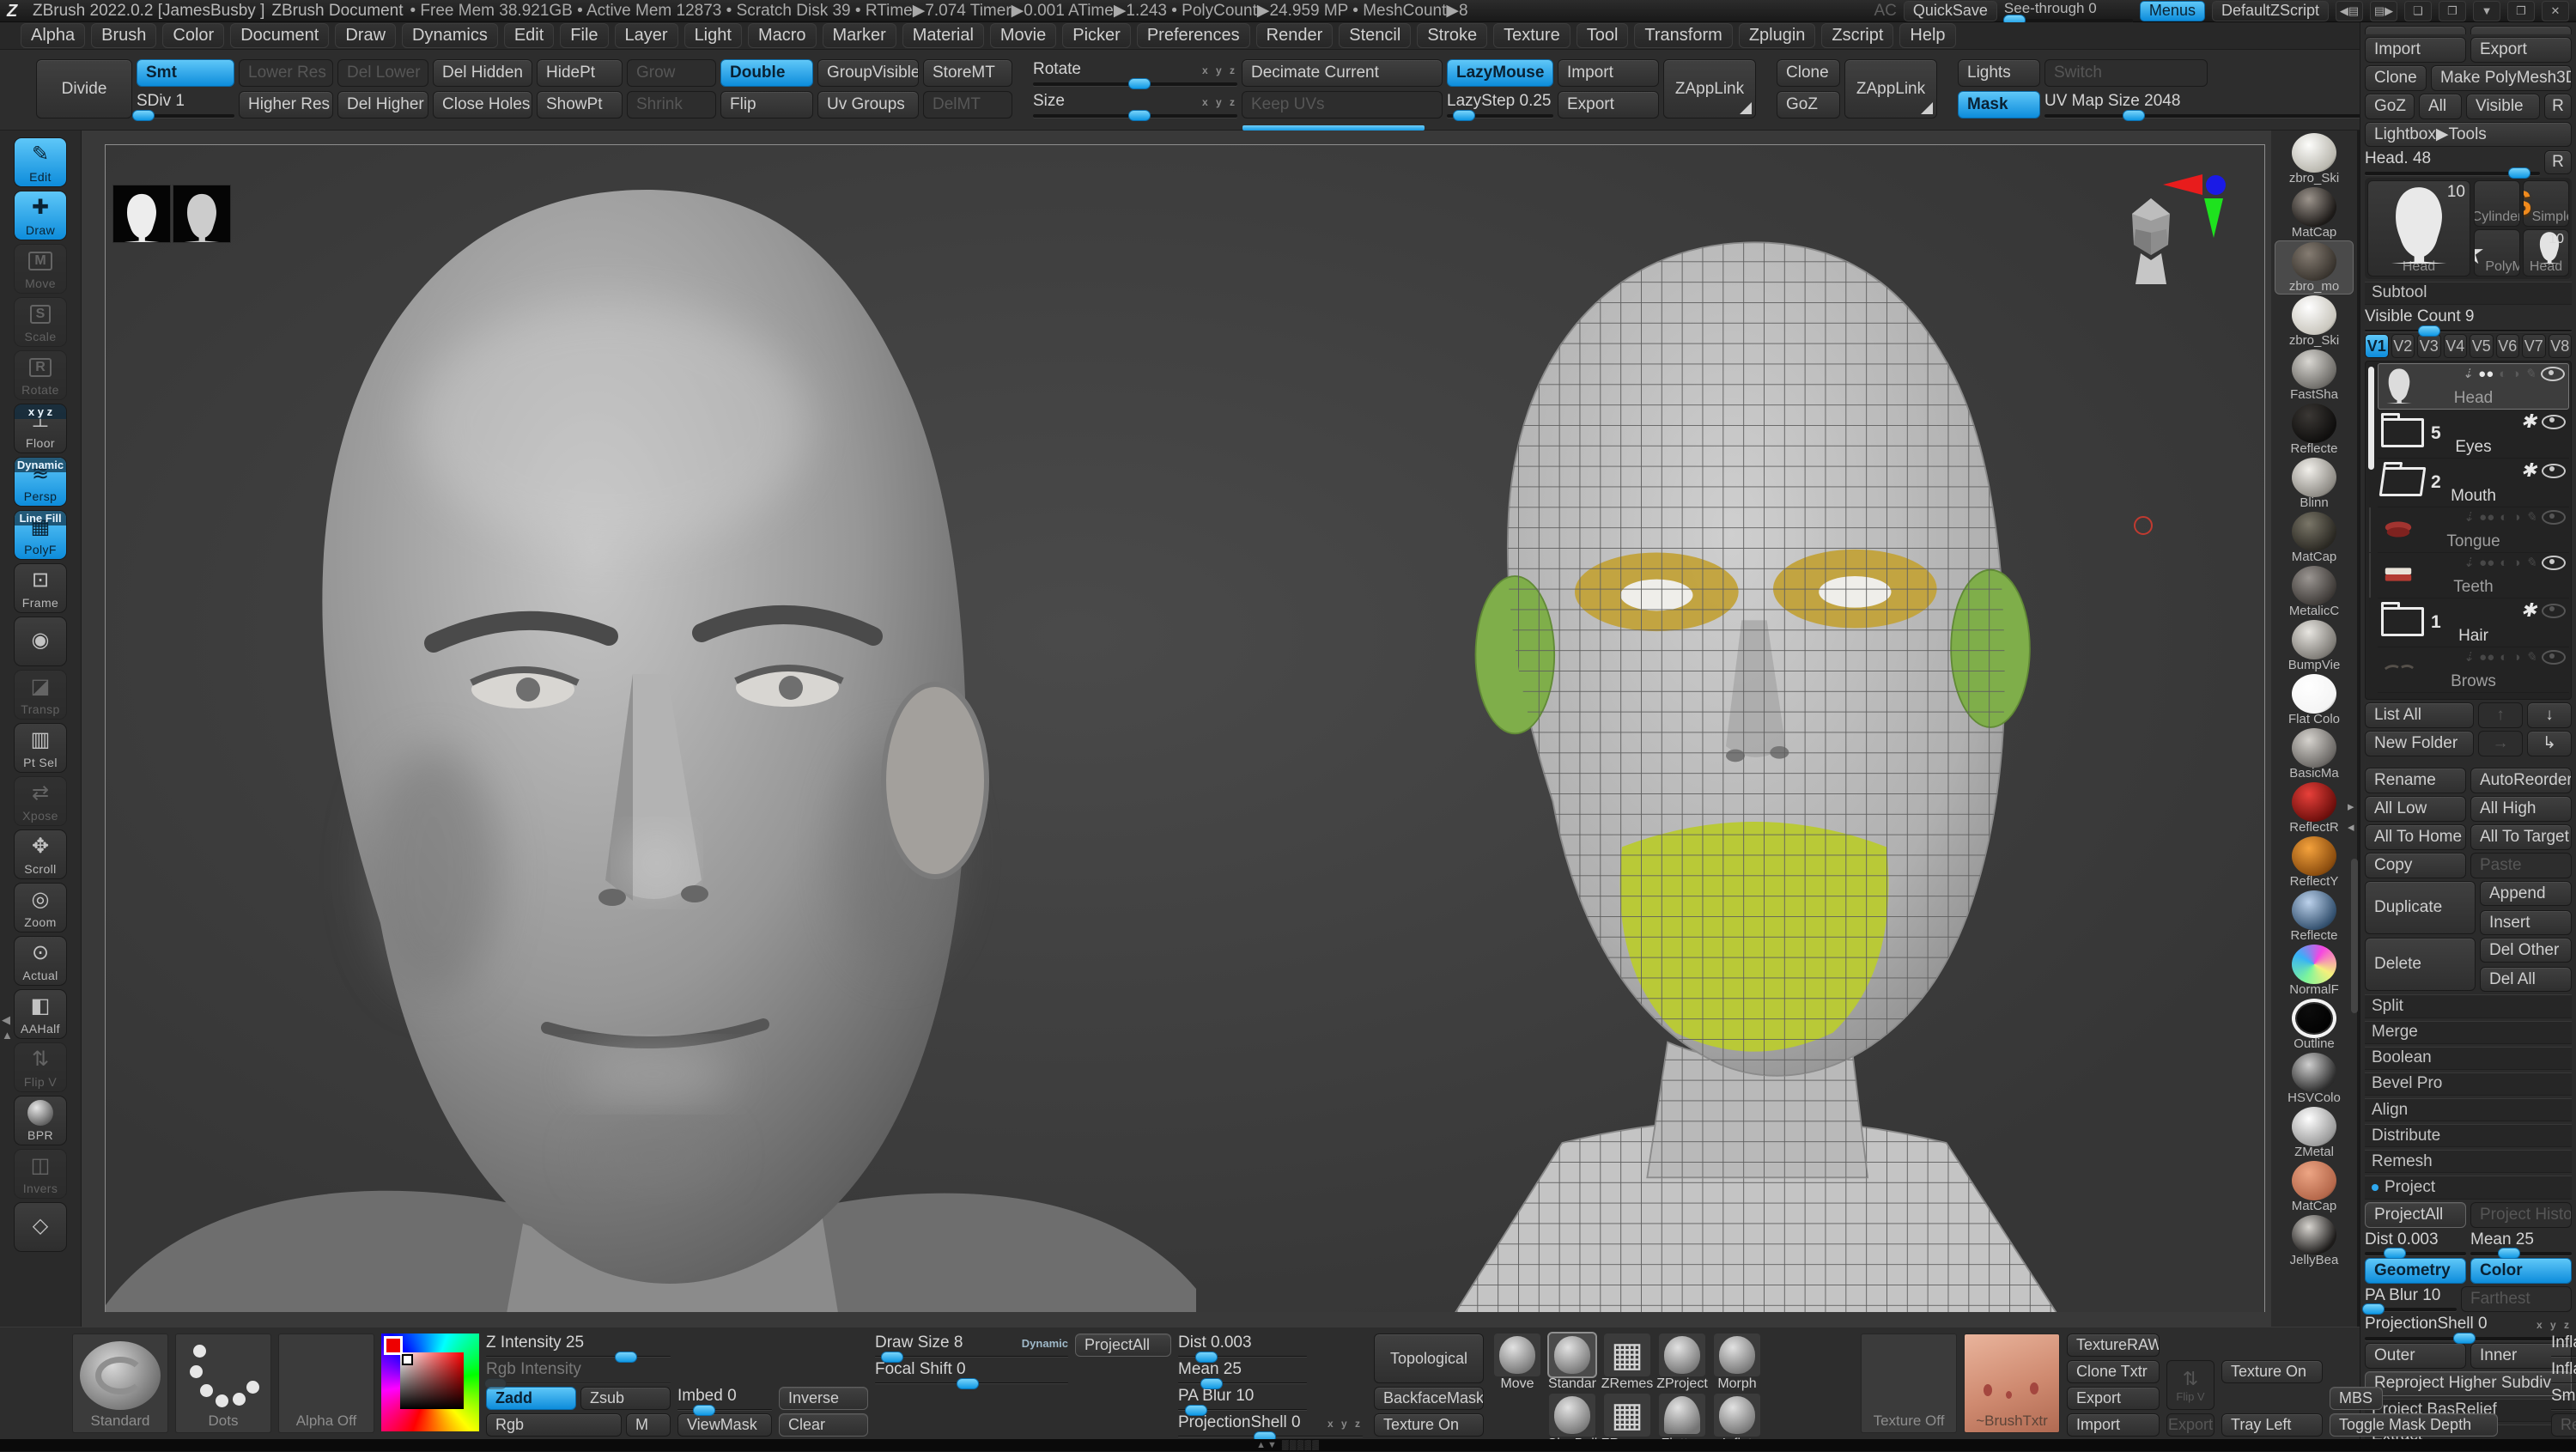 The image size is (2576, 1452). I want to click on subtool-version-tab: V7, so click(2534, 346).